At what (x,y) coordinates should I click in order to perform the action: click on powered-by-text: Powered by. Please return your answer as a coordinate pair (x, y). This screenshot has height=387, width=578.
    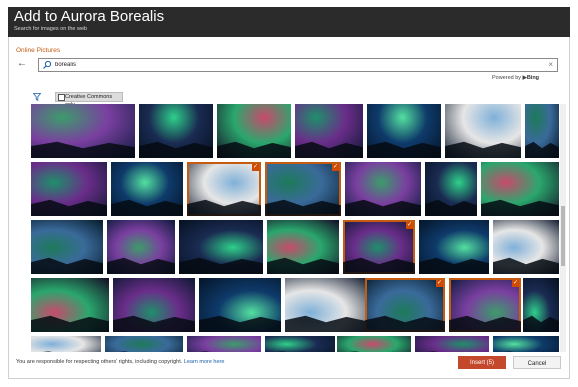
    Looking at the image, I should click on (507, 78).